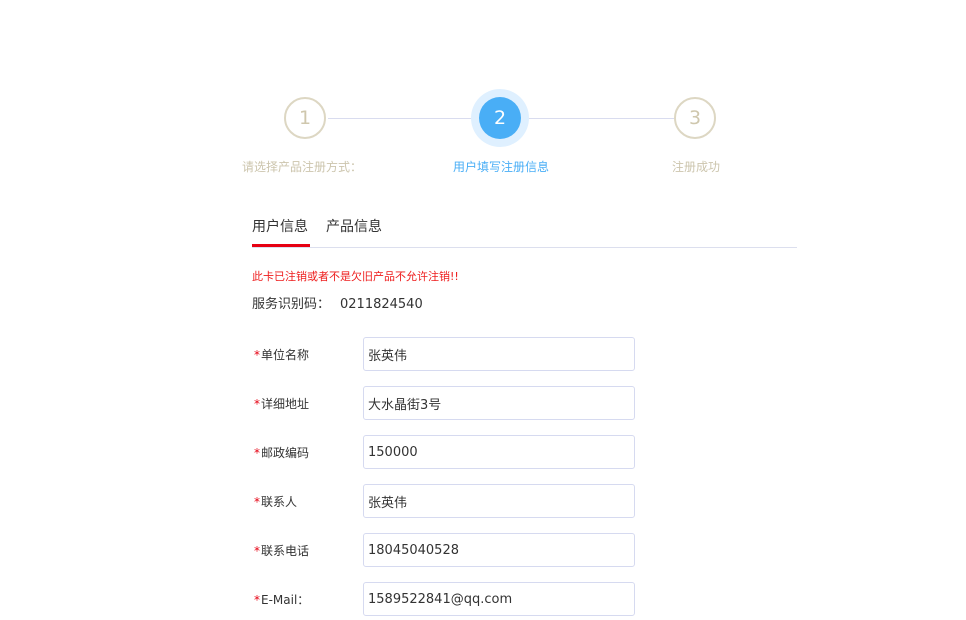 This screenshot has width=966, height=620. What do you see at coordinates (524, 231) in the screenshot?
I see `info-tabs: 用户信息 产品信息` at bounding box center [524, 231].